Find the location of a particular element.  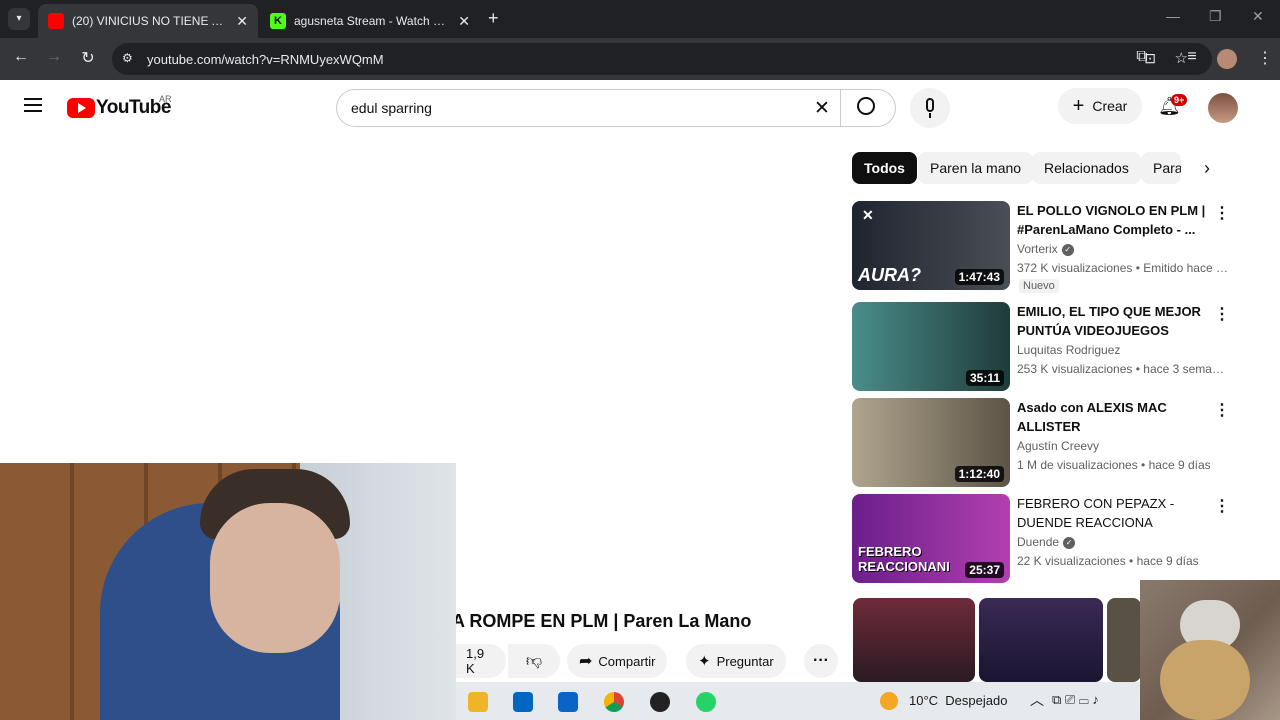

video-thumbnail: ✕ AURA? 1:47:43 is located at coordinates (931, 245).